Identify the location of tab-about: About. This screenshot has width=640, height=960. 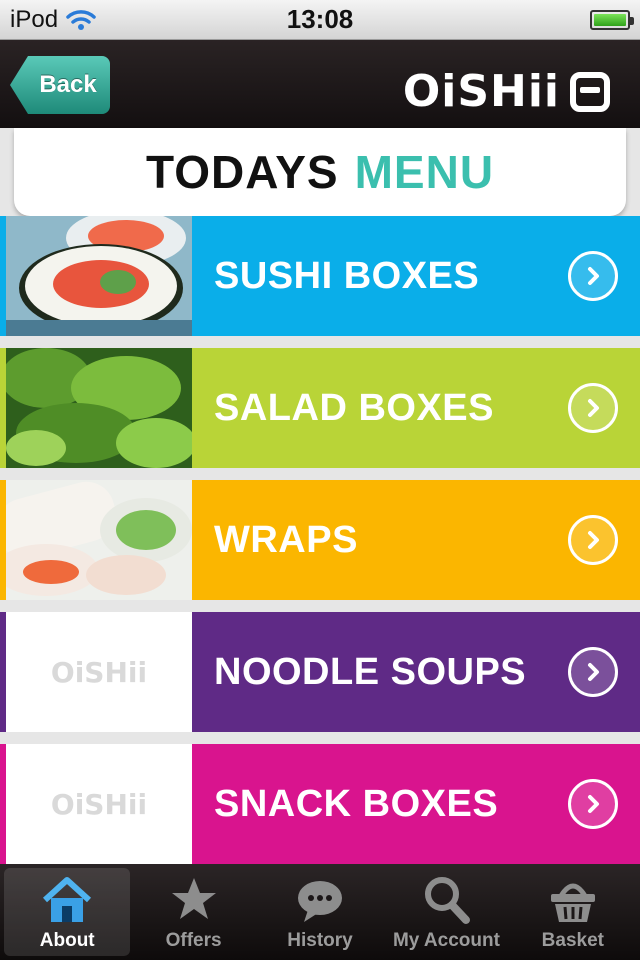
(67, 912).